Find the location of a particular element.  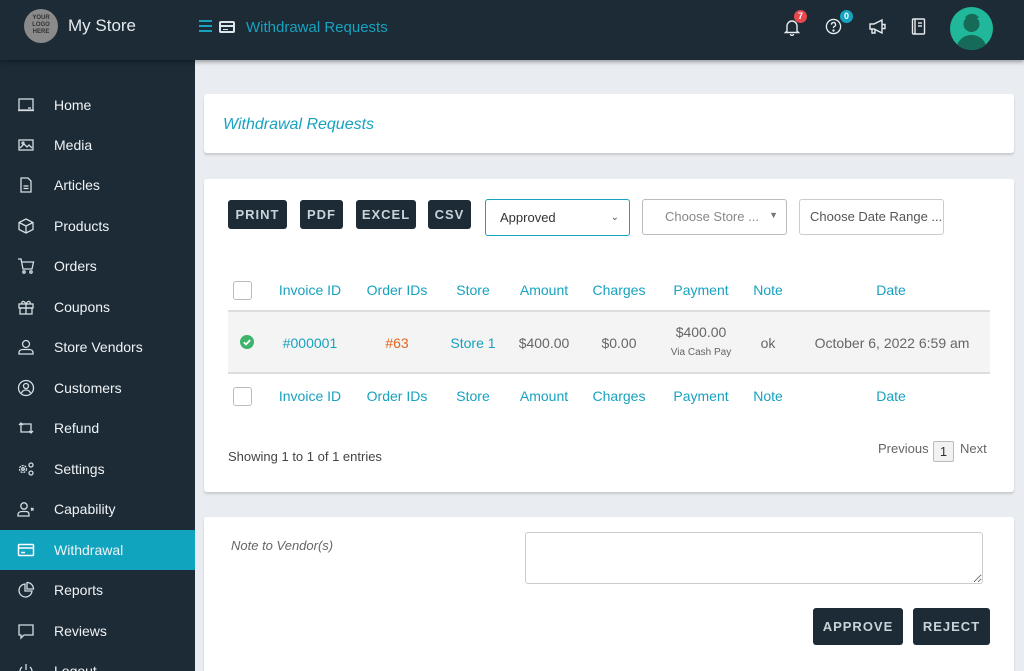

sidebar-item-orders: Orders is located at coordinates (97, 266).